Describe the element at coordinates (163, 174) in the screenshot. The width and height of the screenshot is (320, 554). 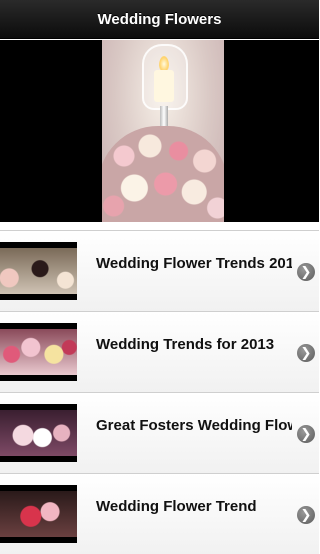
I see `flower-bouquet-image` at that location.